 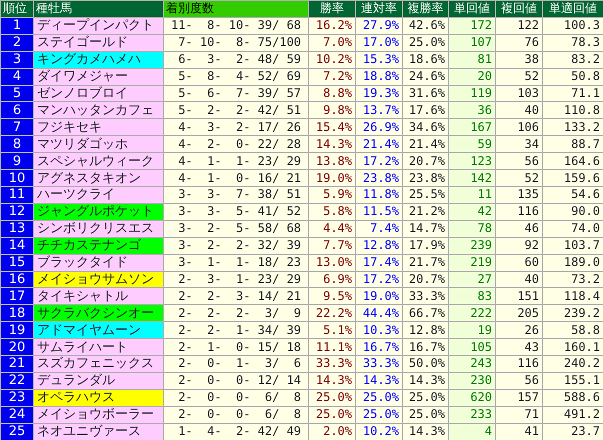 What do you see at coordinates (519, 9) in the screenshot?
I see `column-header: 複回値` at bounding box center [519, 9].